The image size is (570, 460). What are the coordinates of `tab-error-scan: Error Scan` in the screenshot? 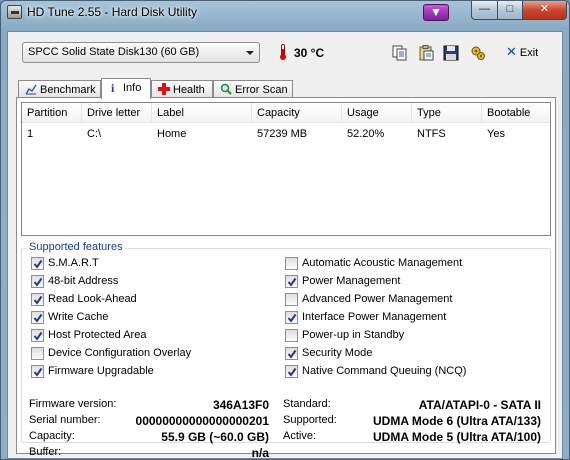 It's located at (253, 89).